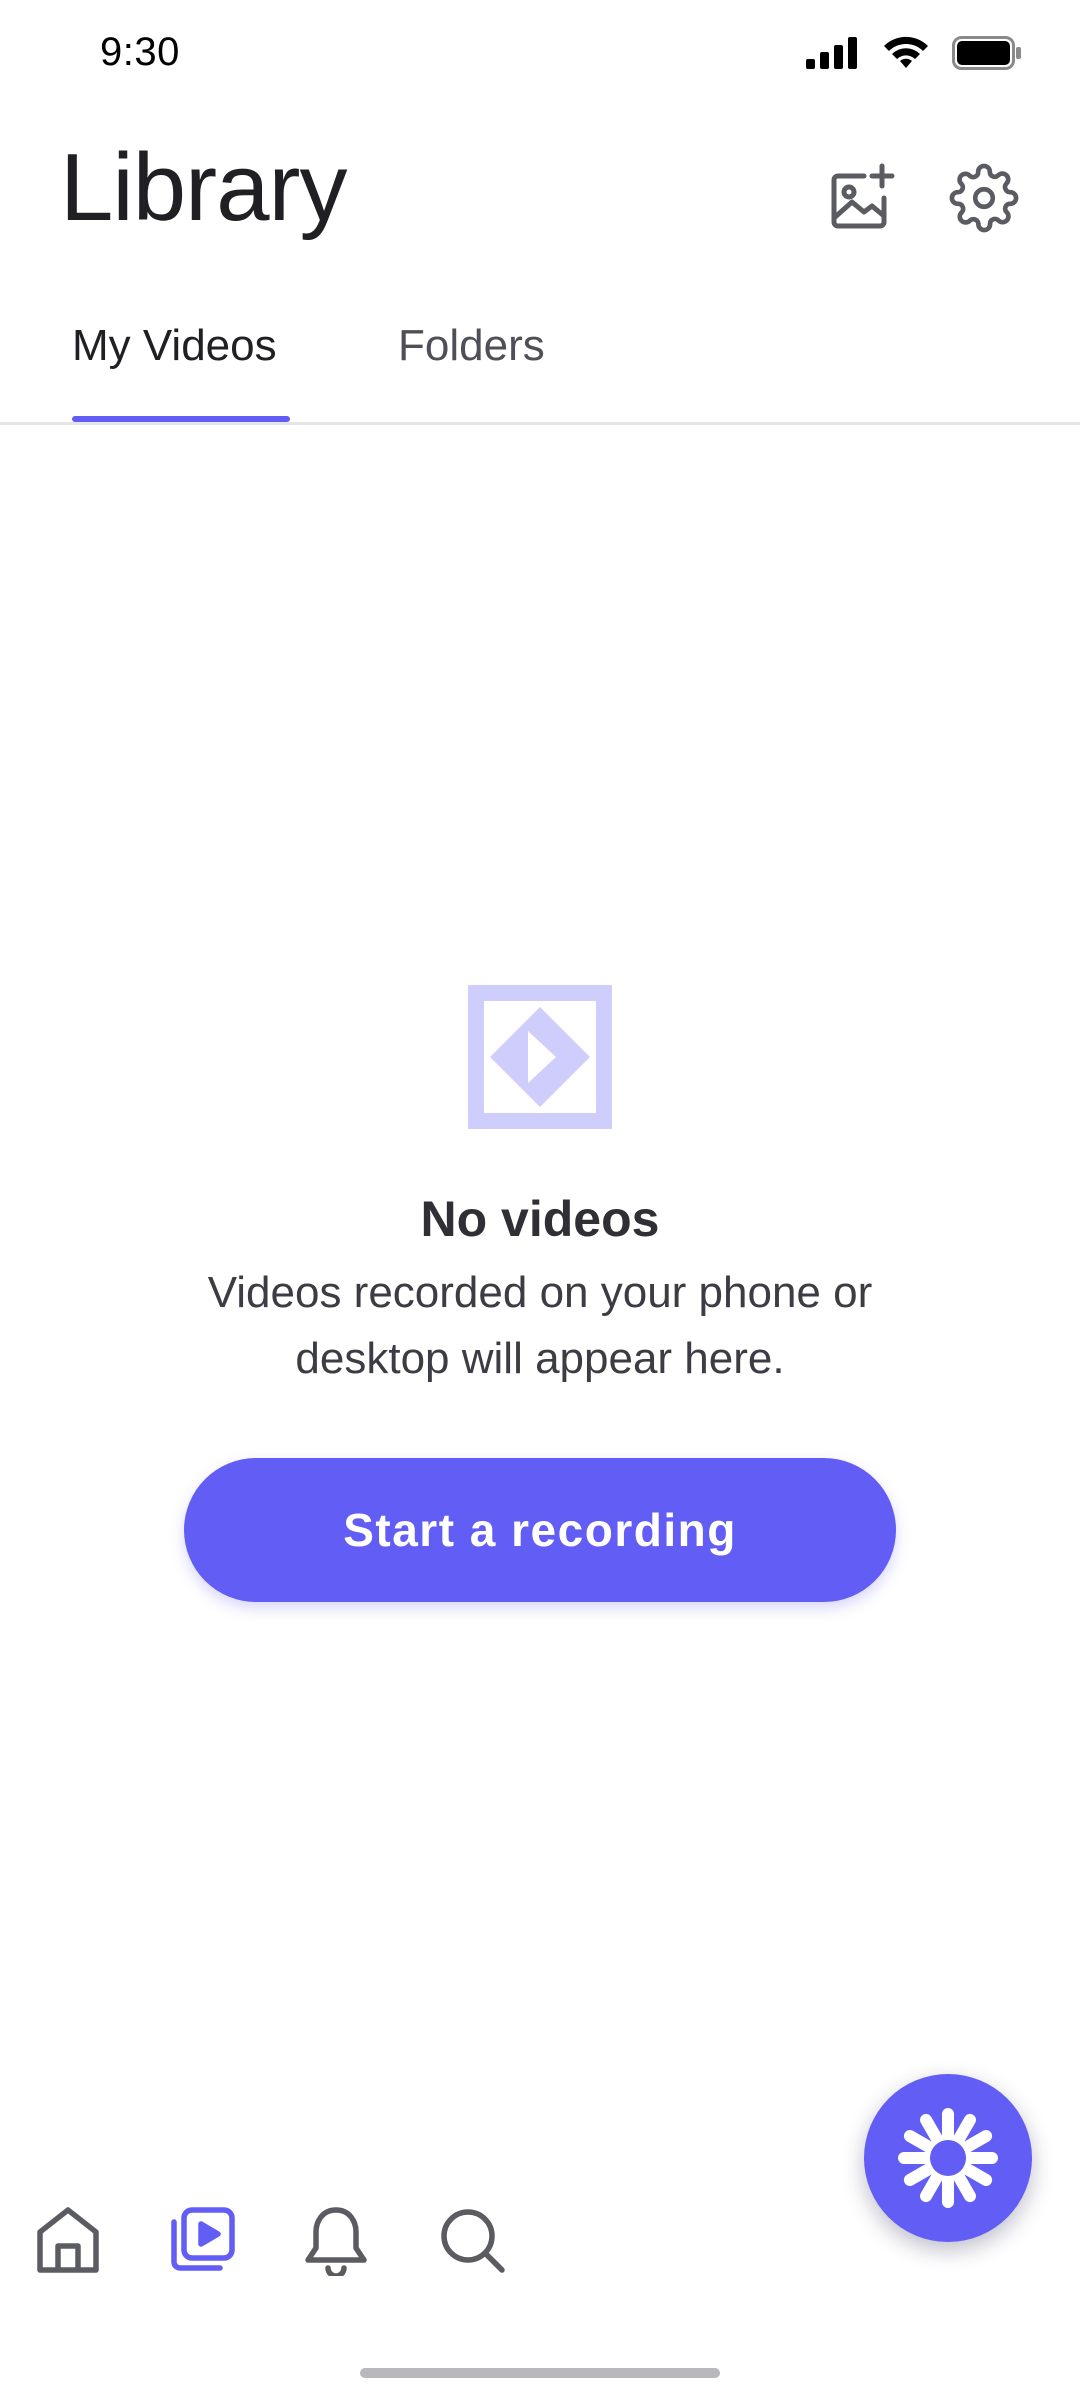 This screenshot has height=2400, width=1080. I want to click on nav-search-button, so click(472, 2240).